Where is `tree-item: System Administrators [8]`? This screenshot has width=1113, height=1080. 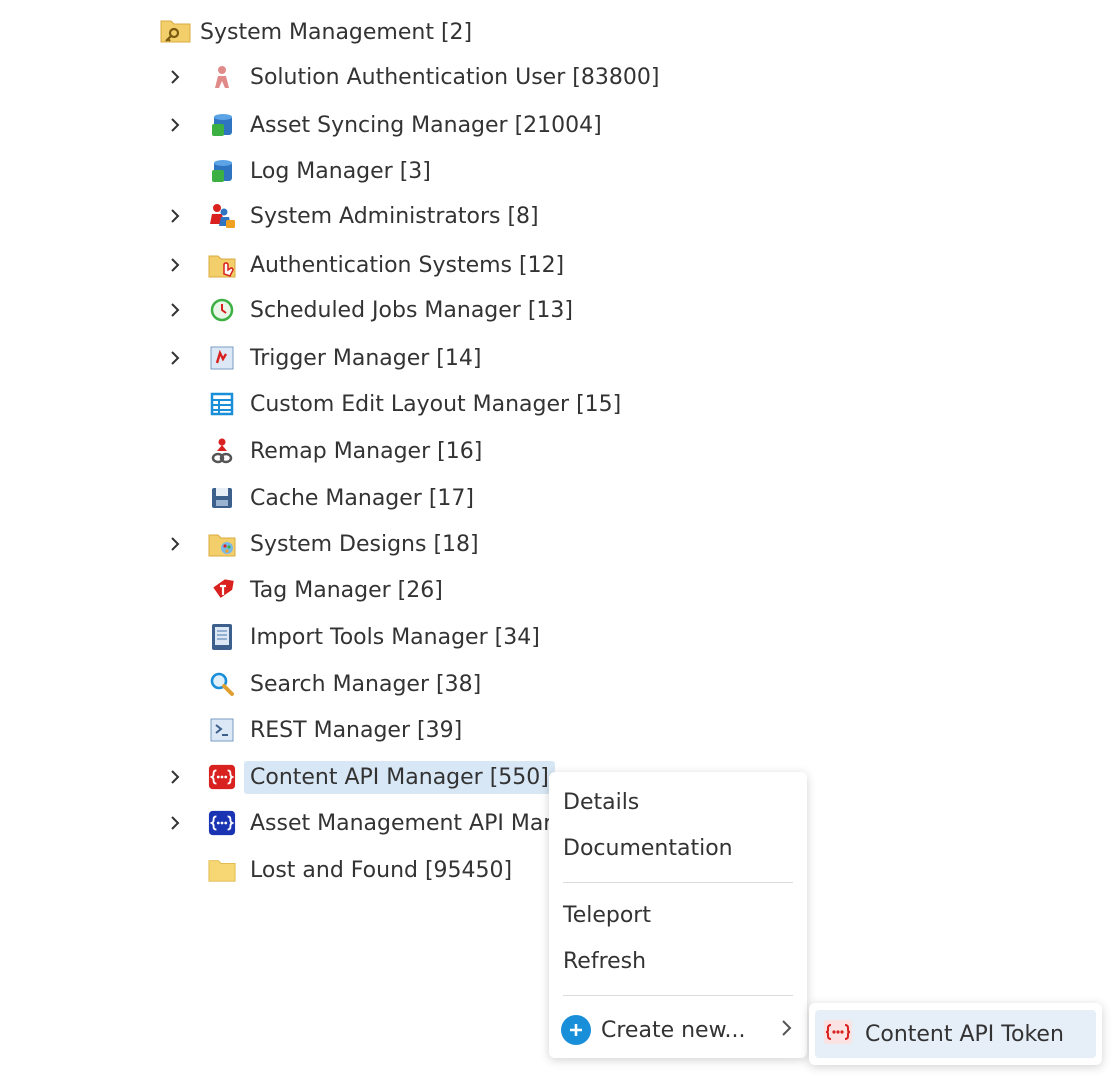 tree-item: System Administrators [8] is located at coordinates (350, 216).